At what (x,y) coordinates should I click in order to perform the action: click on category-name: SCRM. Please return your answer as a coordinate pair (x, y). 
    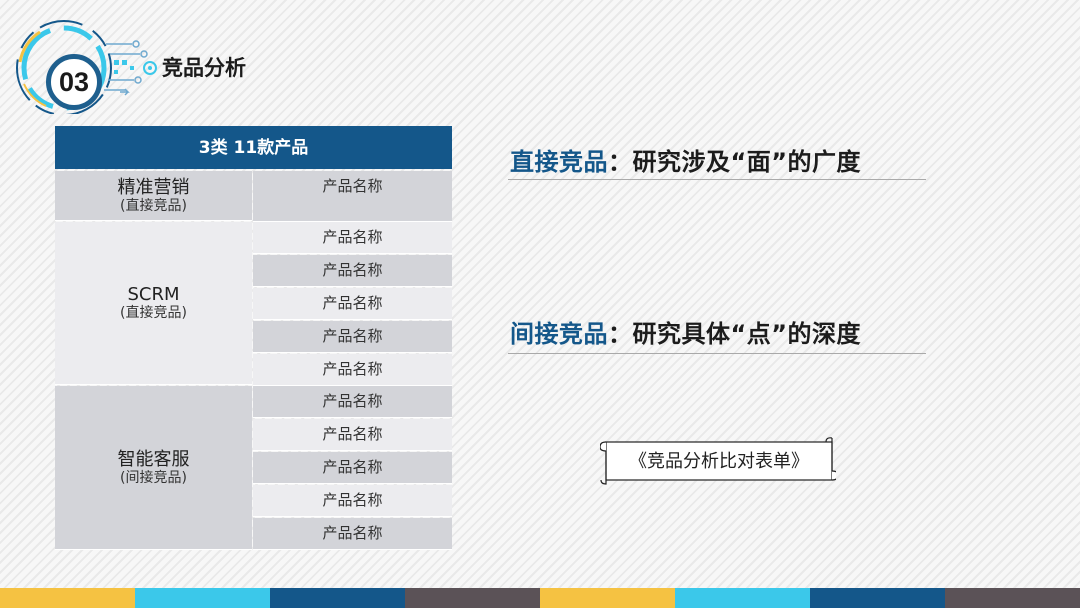
    Looking at the image, I should click on (153, 294).